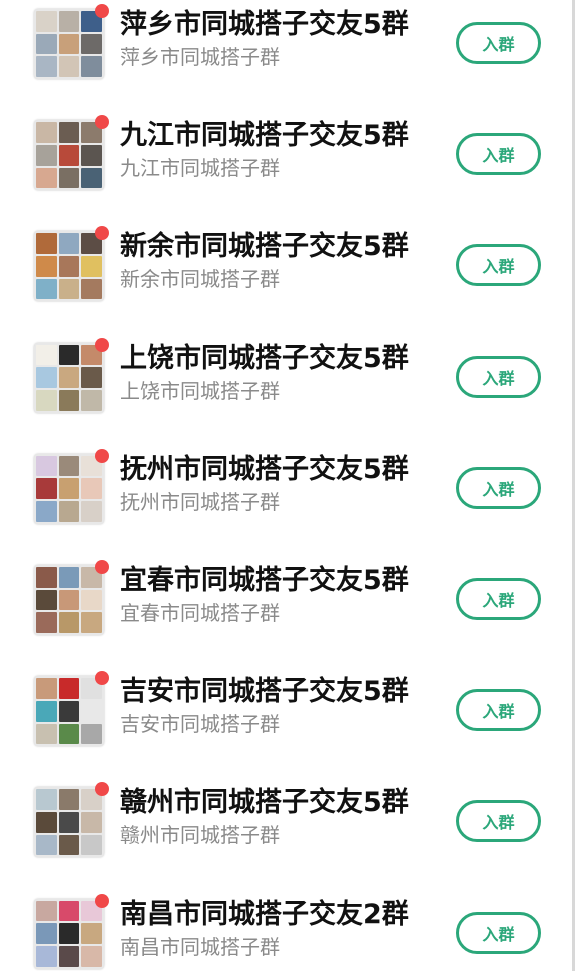  Describe the element at coordinates (286, 389) in the screenshot. I see `group-row: 上饶市同城搭子交友5群上饶市同城搭子群 入群` at that location.